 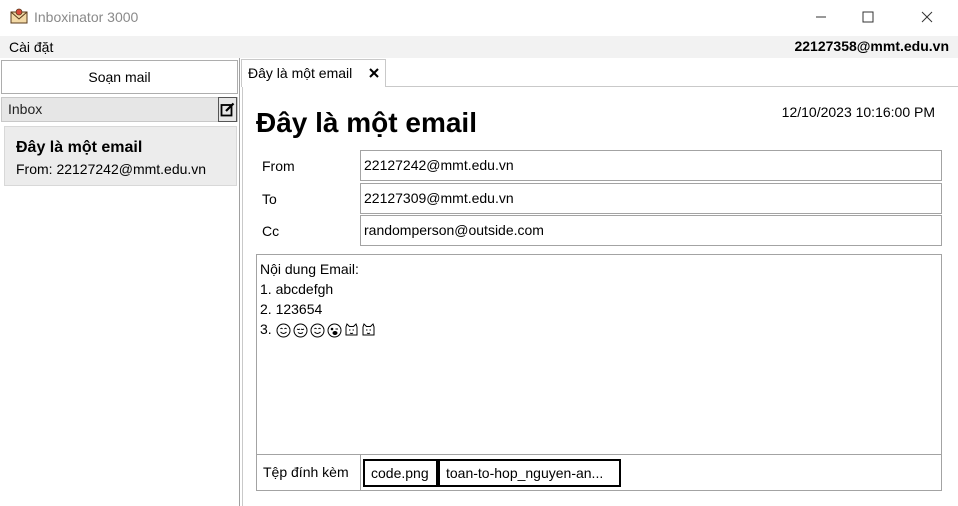 I want to click on current-user-email: 22127358@mmt.edu.vn, so click(x=871, y=46).